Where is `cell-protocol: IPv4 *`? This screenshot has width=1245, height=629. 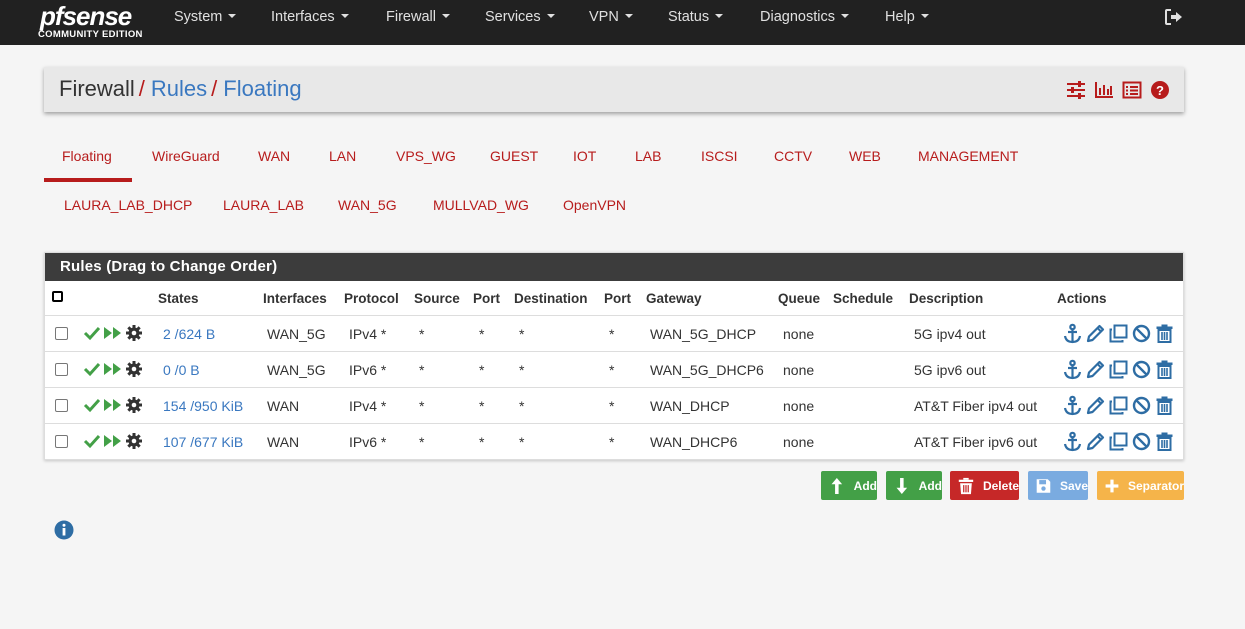
cell-protocol: IPv4 * is located at coordinates (368, 406).